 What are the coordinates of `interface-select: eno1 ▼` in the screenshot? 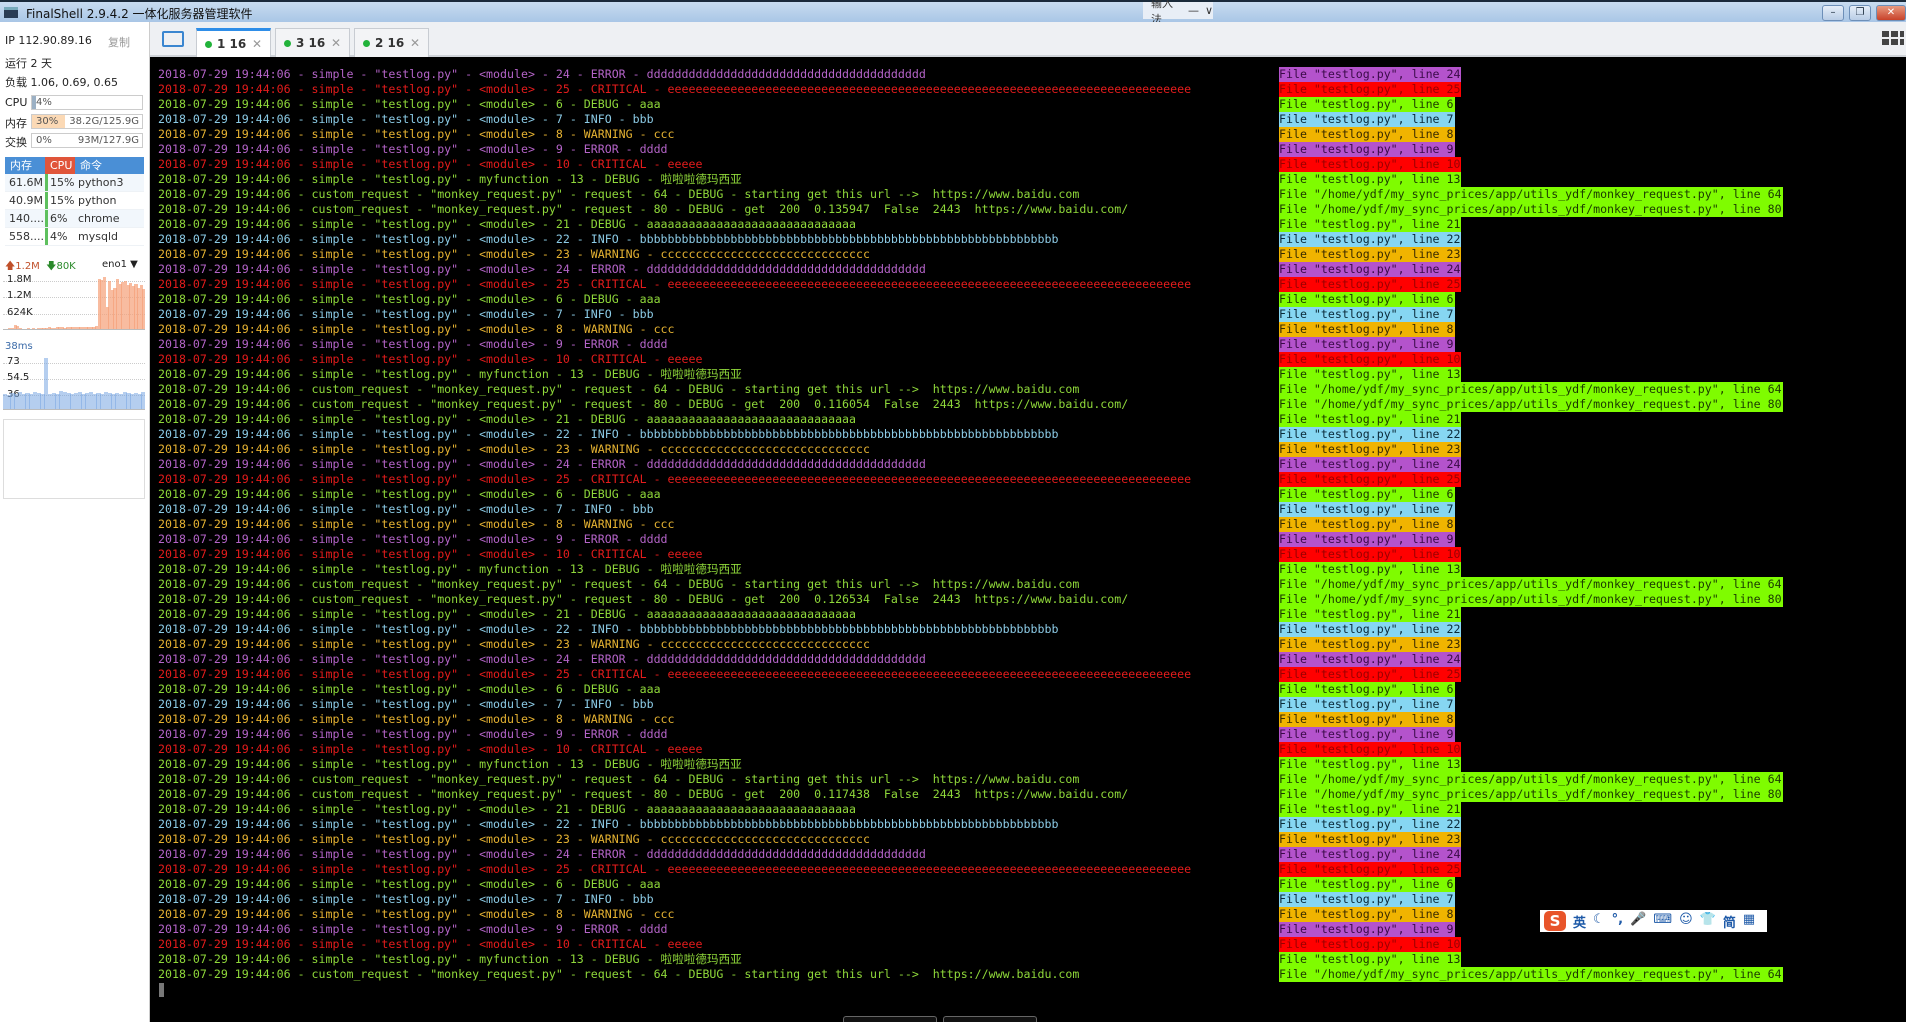 It's located at (120, 264).